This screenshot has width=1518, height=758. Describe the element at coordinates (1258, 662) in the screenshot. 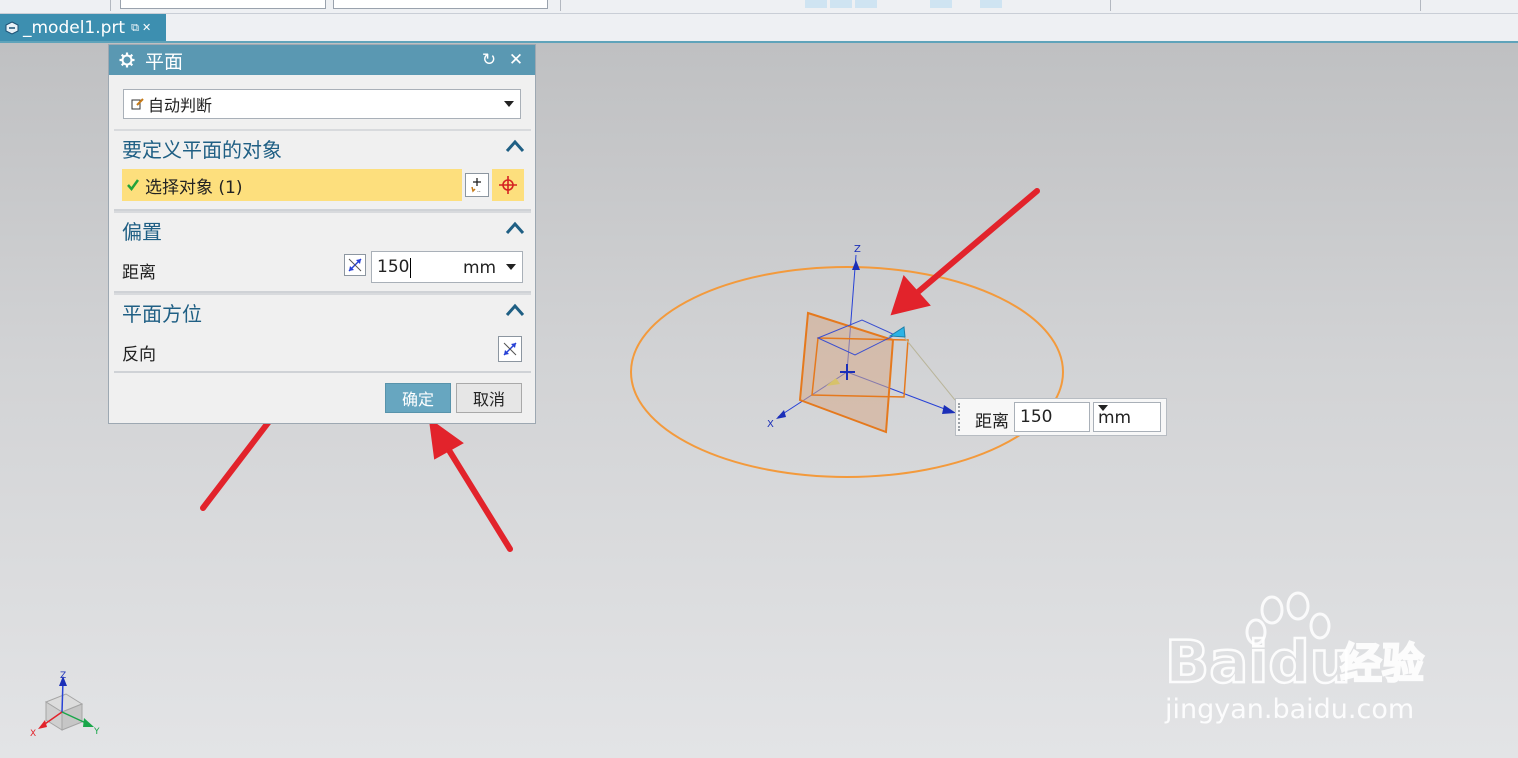

I see `watermark-brand: Baidu` at that location.